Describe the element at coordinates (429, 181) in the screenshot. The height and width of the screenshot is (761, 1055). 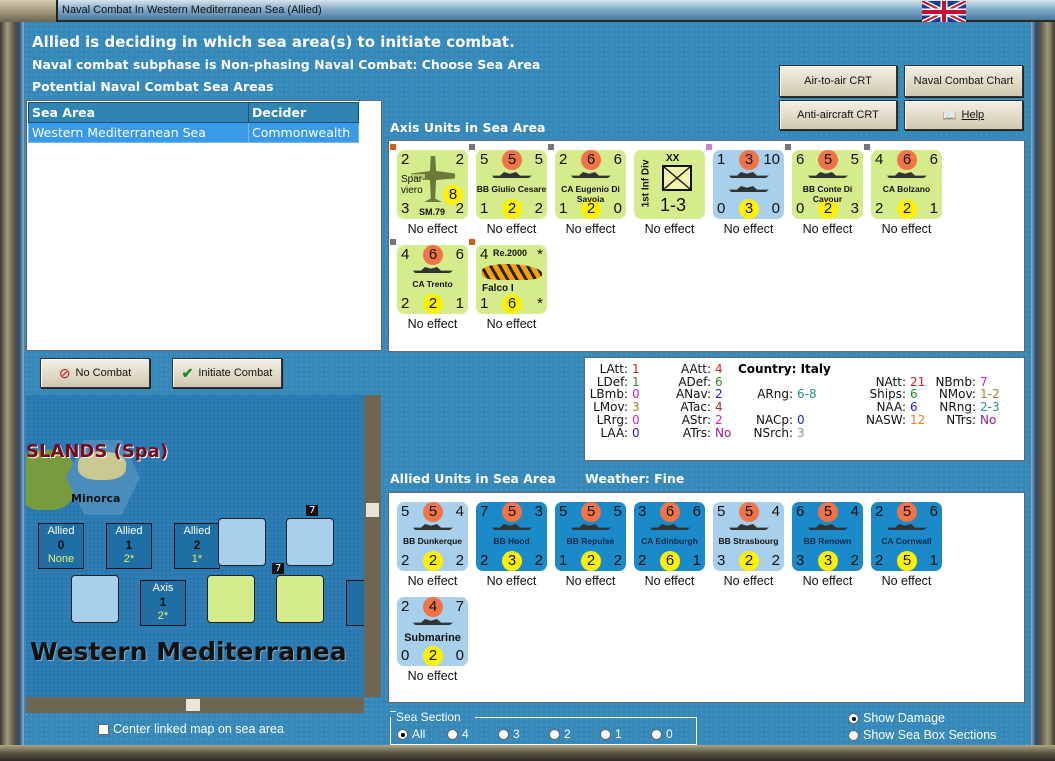
I see `unit-counter: 2 2 3 2 8 Spar-viero SM.79` at that location.